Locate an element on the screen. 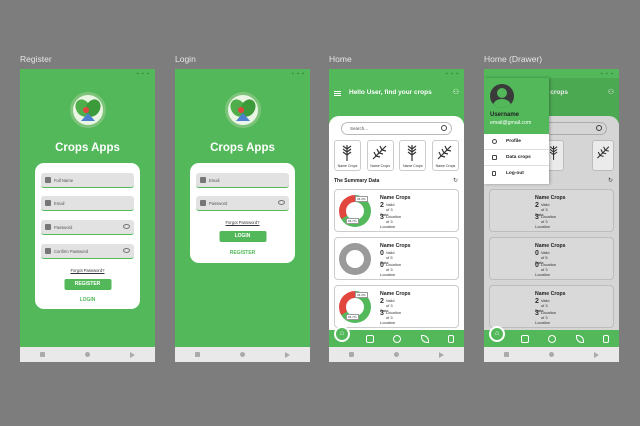  register-button: REGISTER is located at coordinates (87, 284).